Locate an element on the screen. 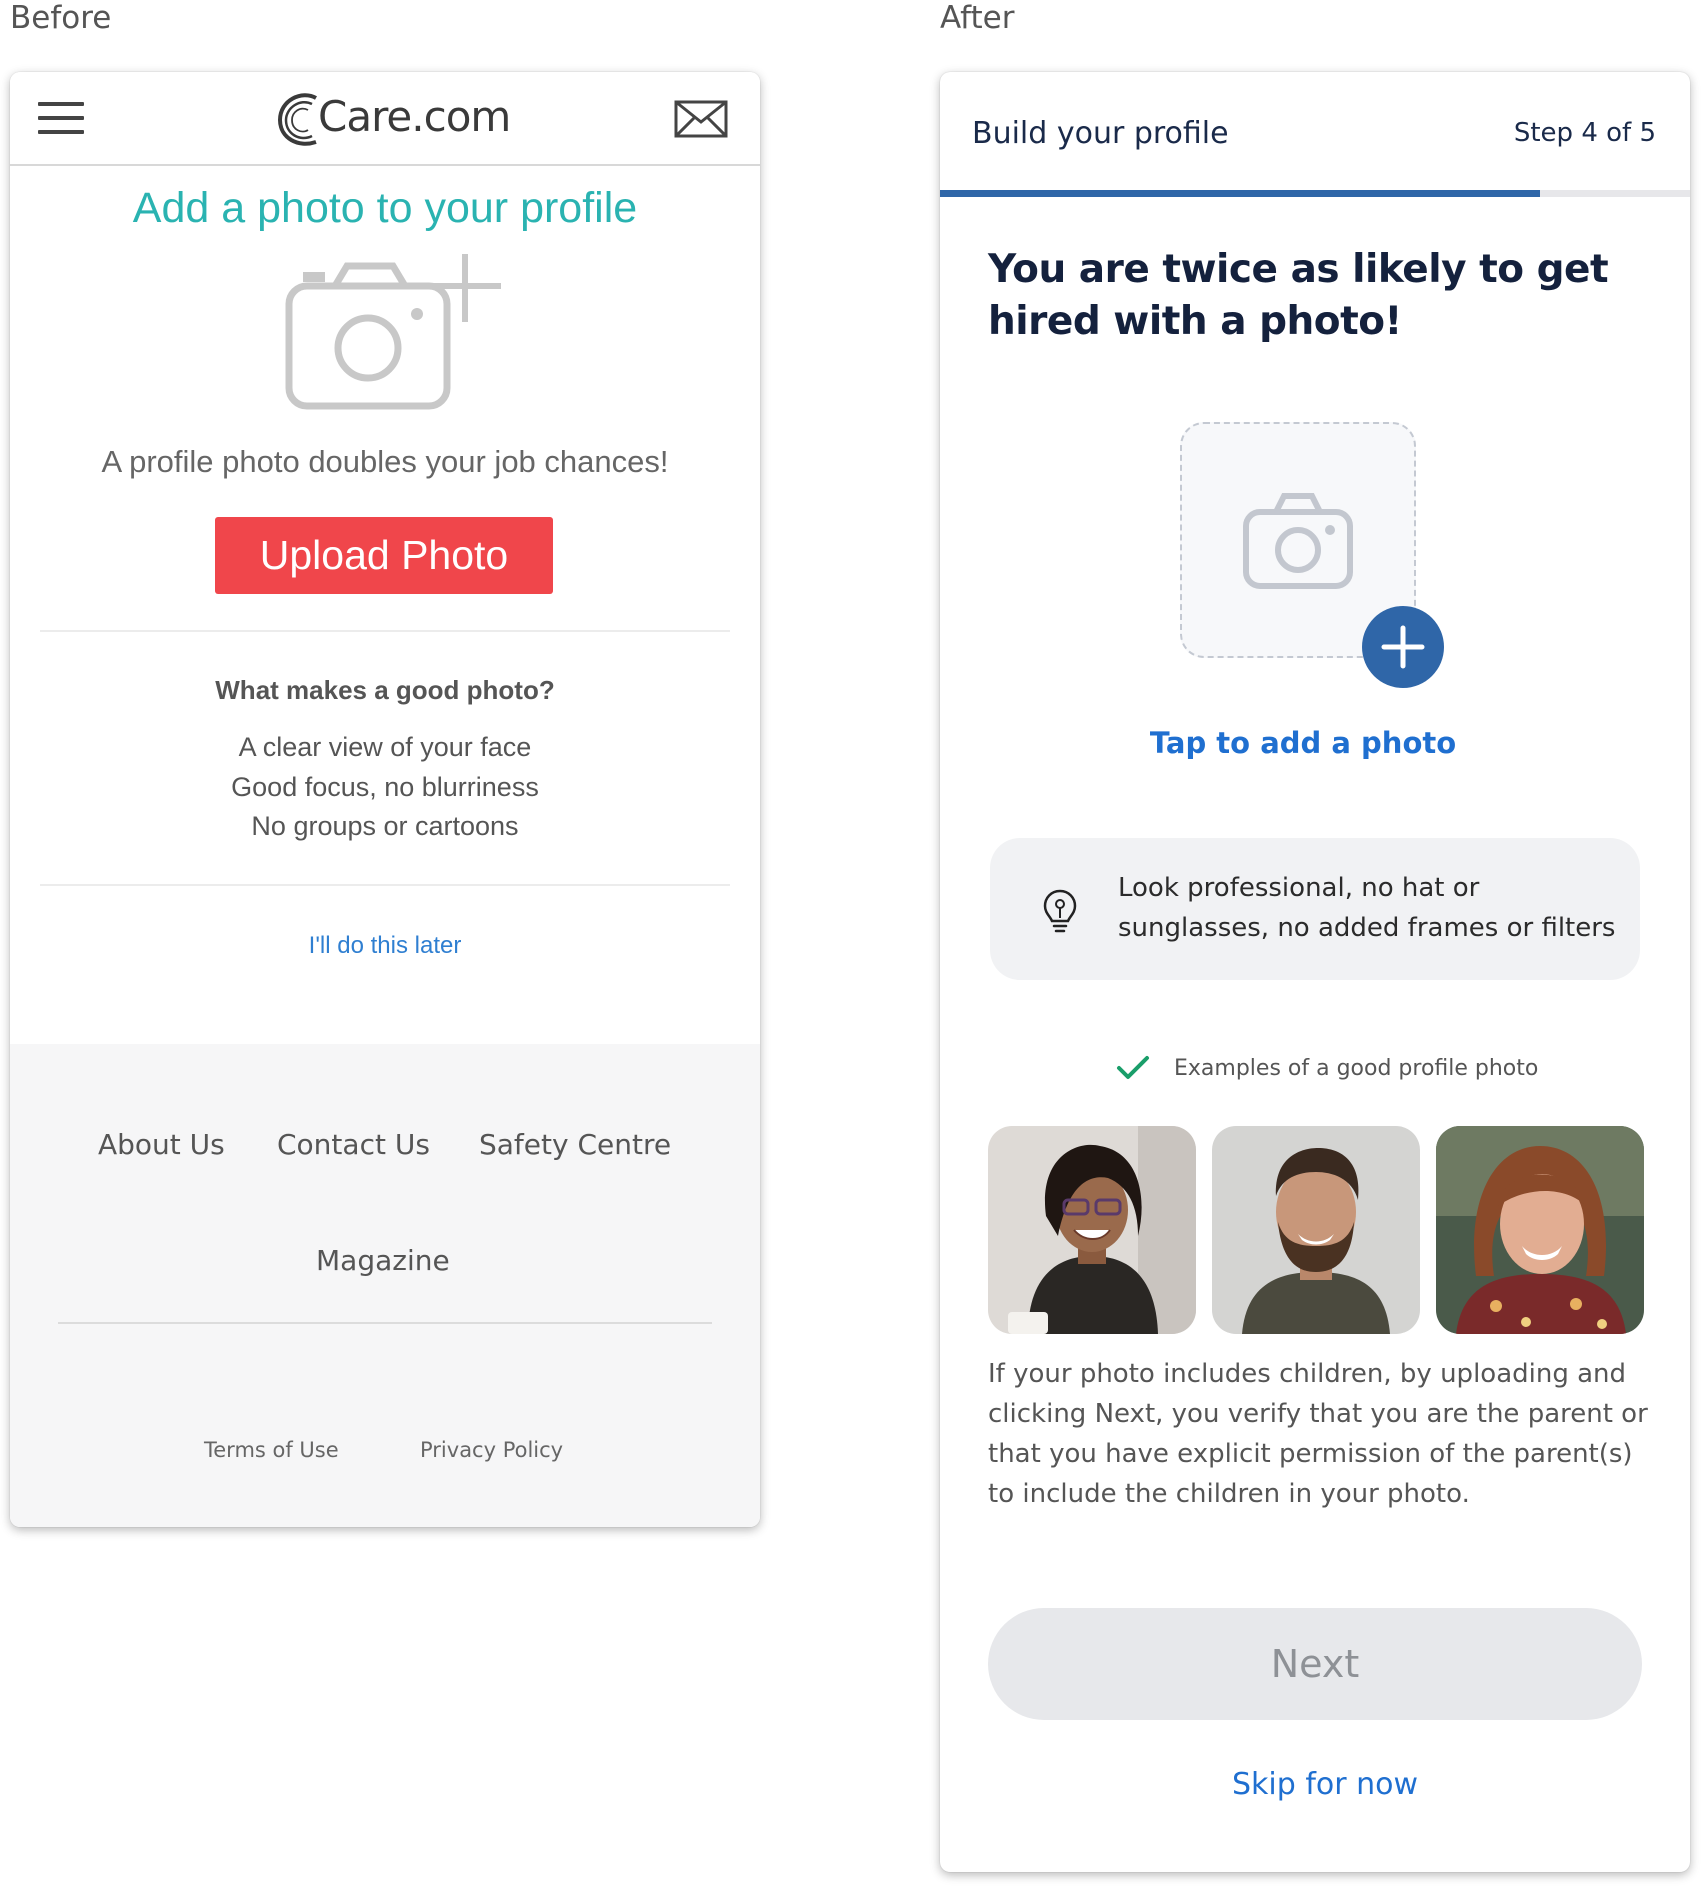  camera-icon is located at coordinates (1298, 541).